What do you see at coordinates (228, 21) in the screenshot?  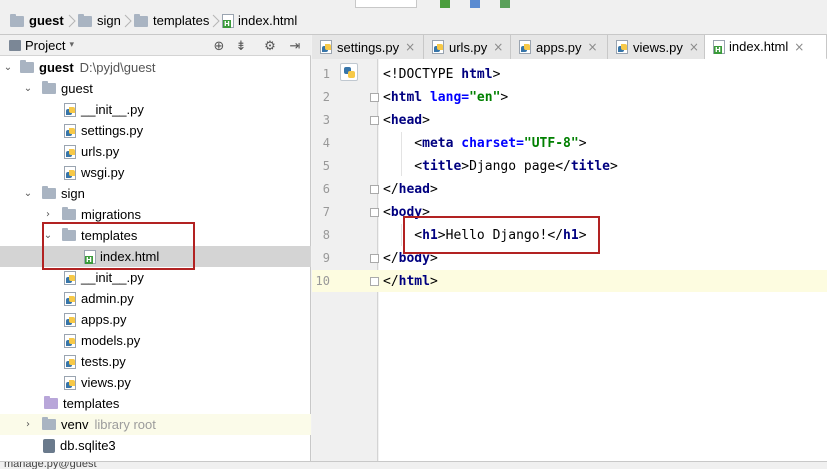 I see `html-file-icon` at bounding box center [228, 21].